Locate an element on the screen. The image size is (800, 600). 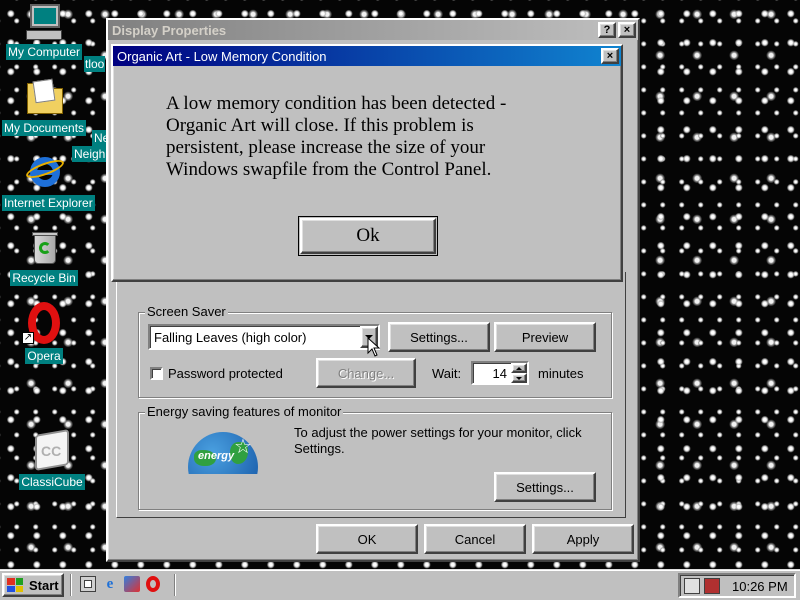
password-checkbox is located at coordinates (156, 373).